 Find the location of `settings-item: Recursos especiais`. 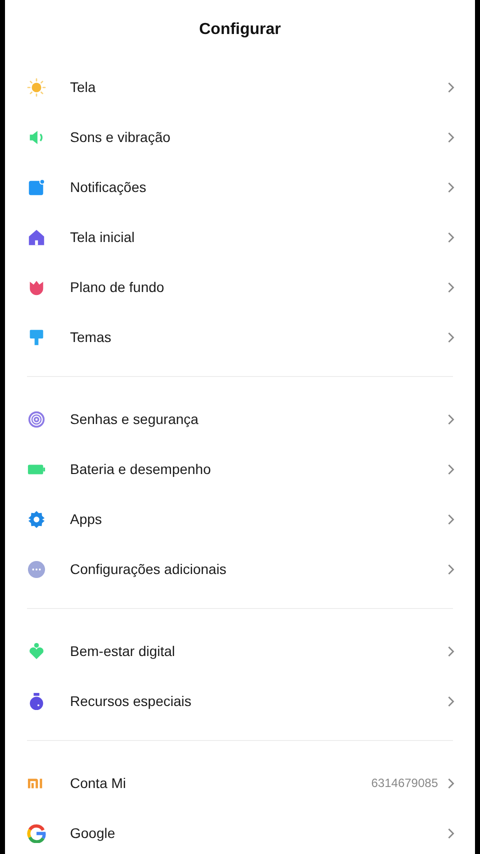

settings-item: Recursos especiais is located at coordinates (240, 701).